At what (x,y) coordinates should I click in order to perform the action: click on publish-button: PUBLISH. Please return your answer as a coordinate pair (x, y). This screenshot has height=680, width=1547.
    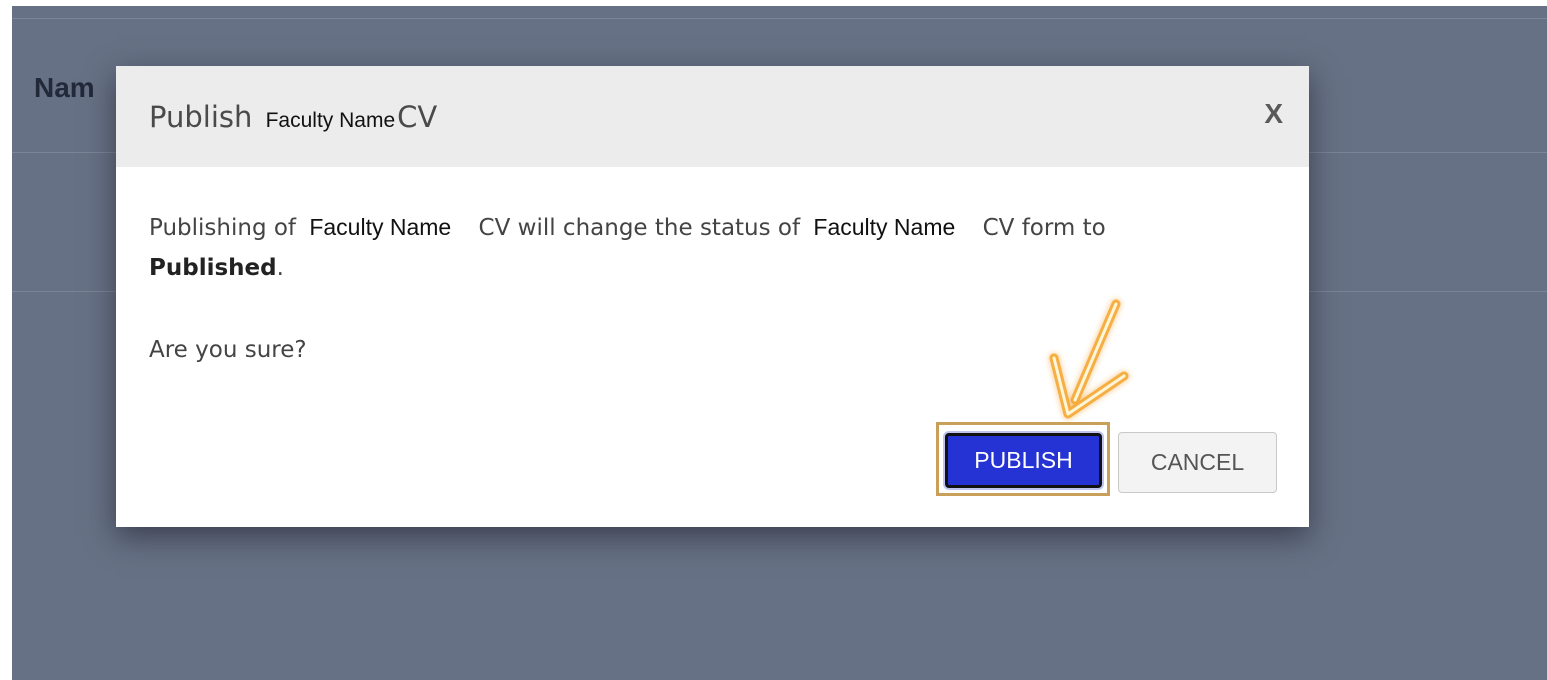
    Looking at the image, I should click on (1023, 460).